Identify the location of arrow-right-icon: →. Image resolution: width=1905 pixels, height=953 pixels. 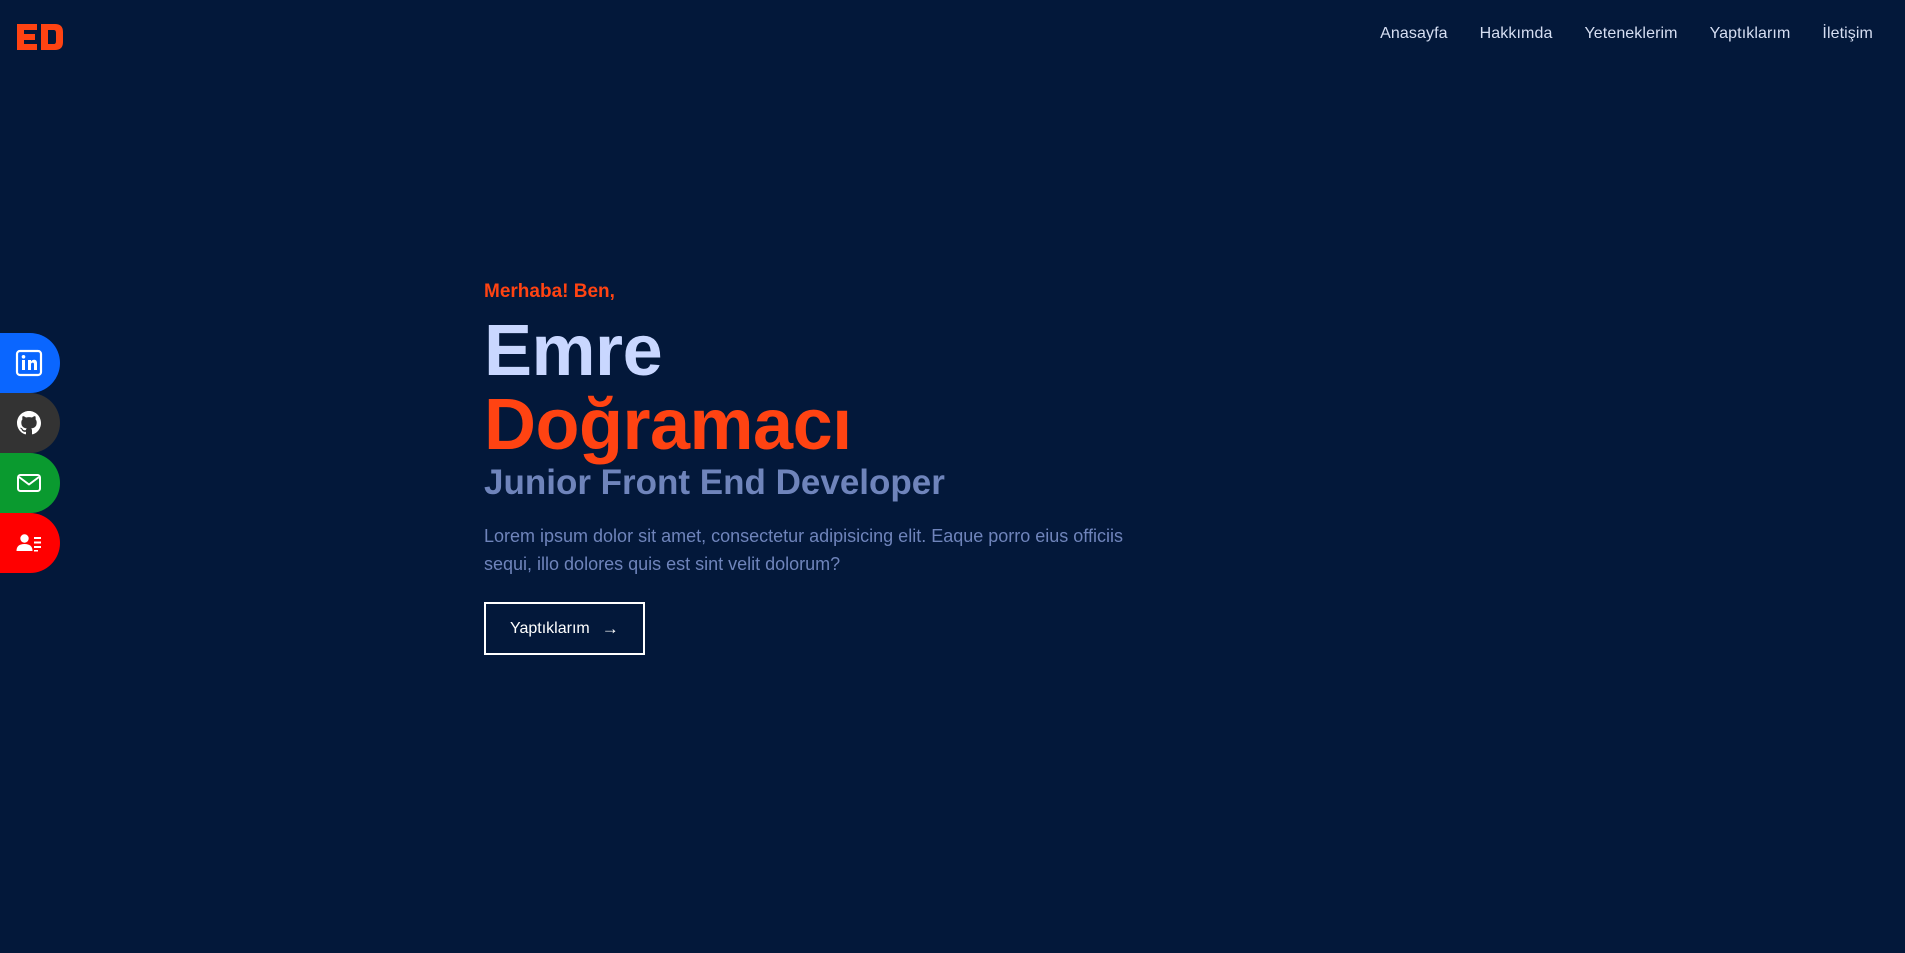
(610, 628).